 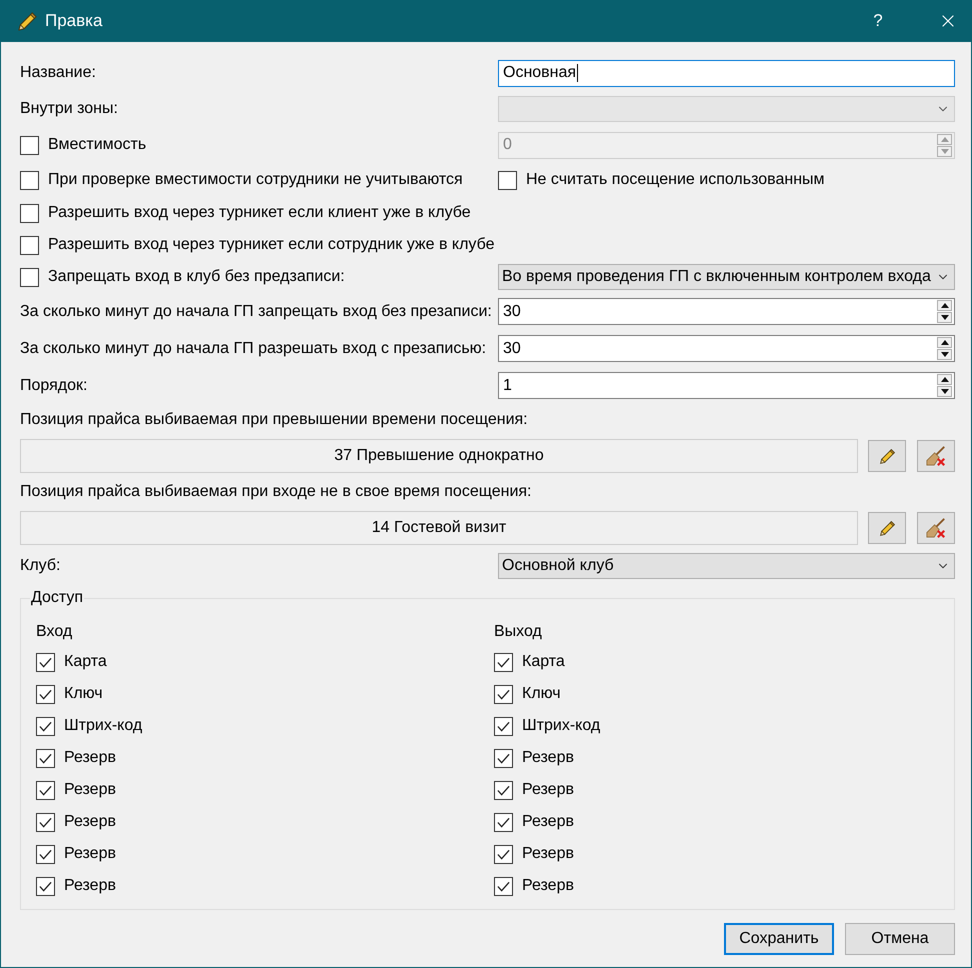 I want to click on field-label: Позиция прайса выбиваемая при входе не в свое время посещения:, so click(x=276, y=492).